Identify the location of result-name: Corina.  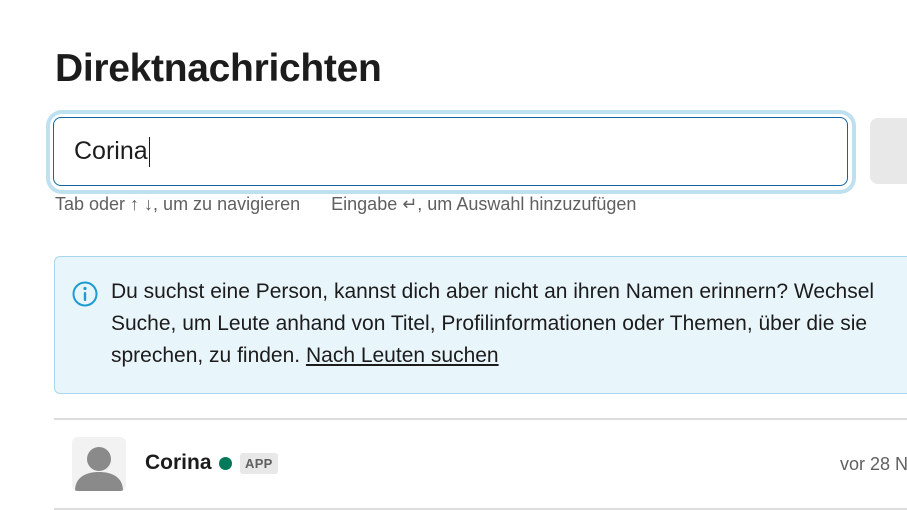
(178, 462).